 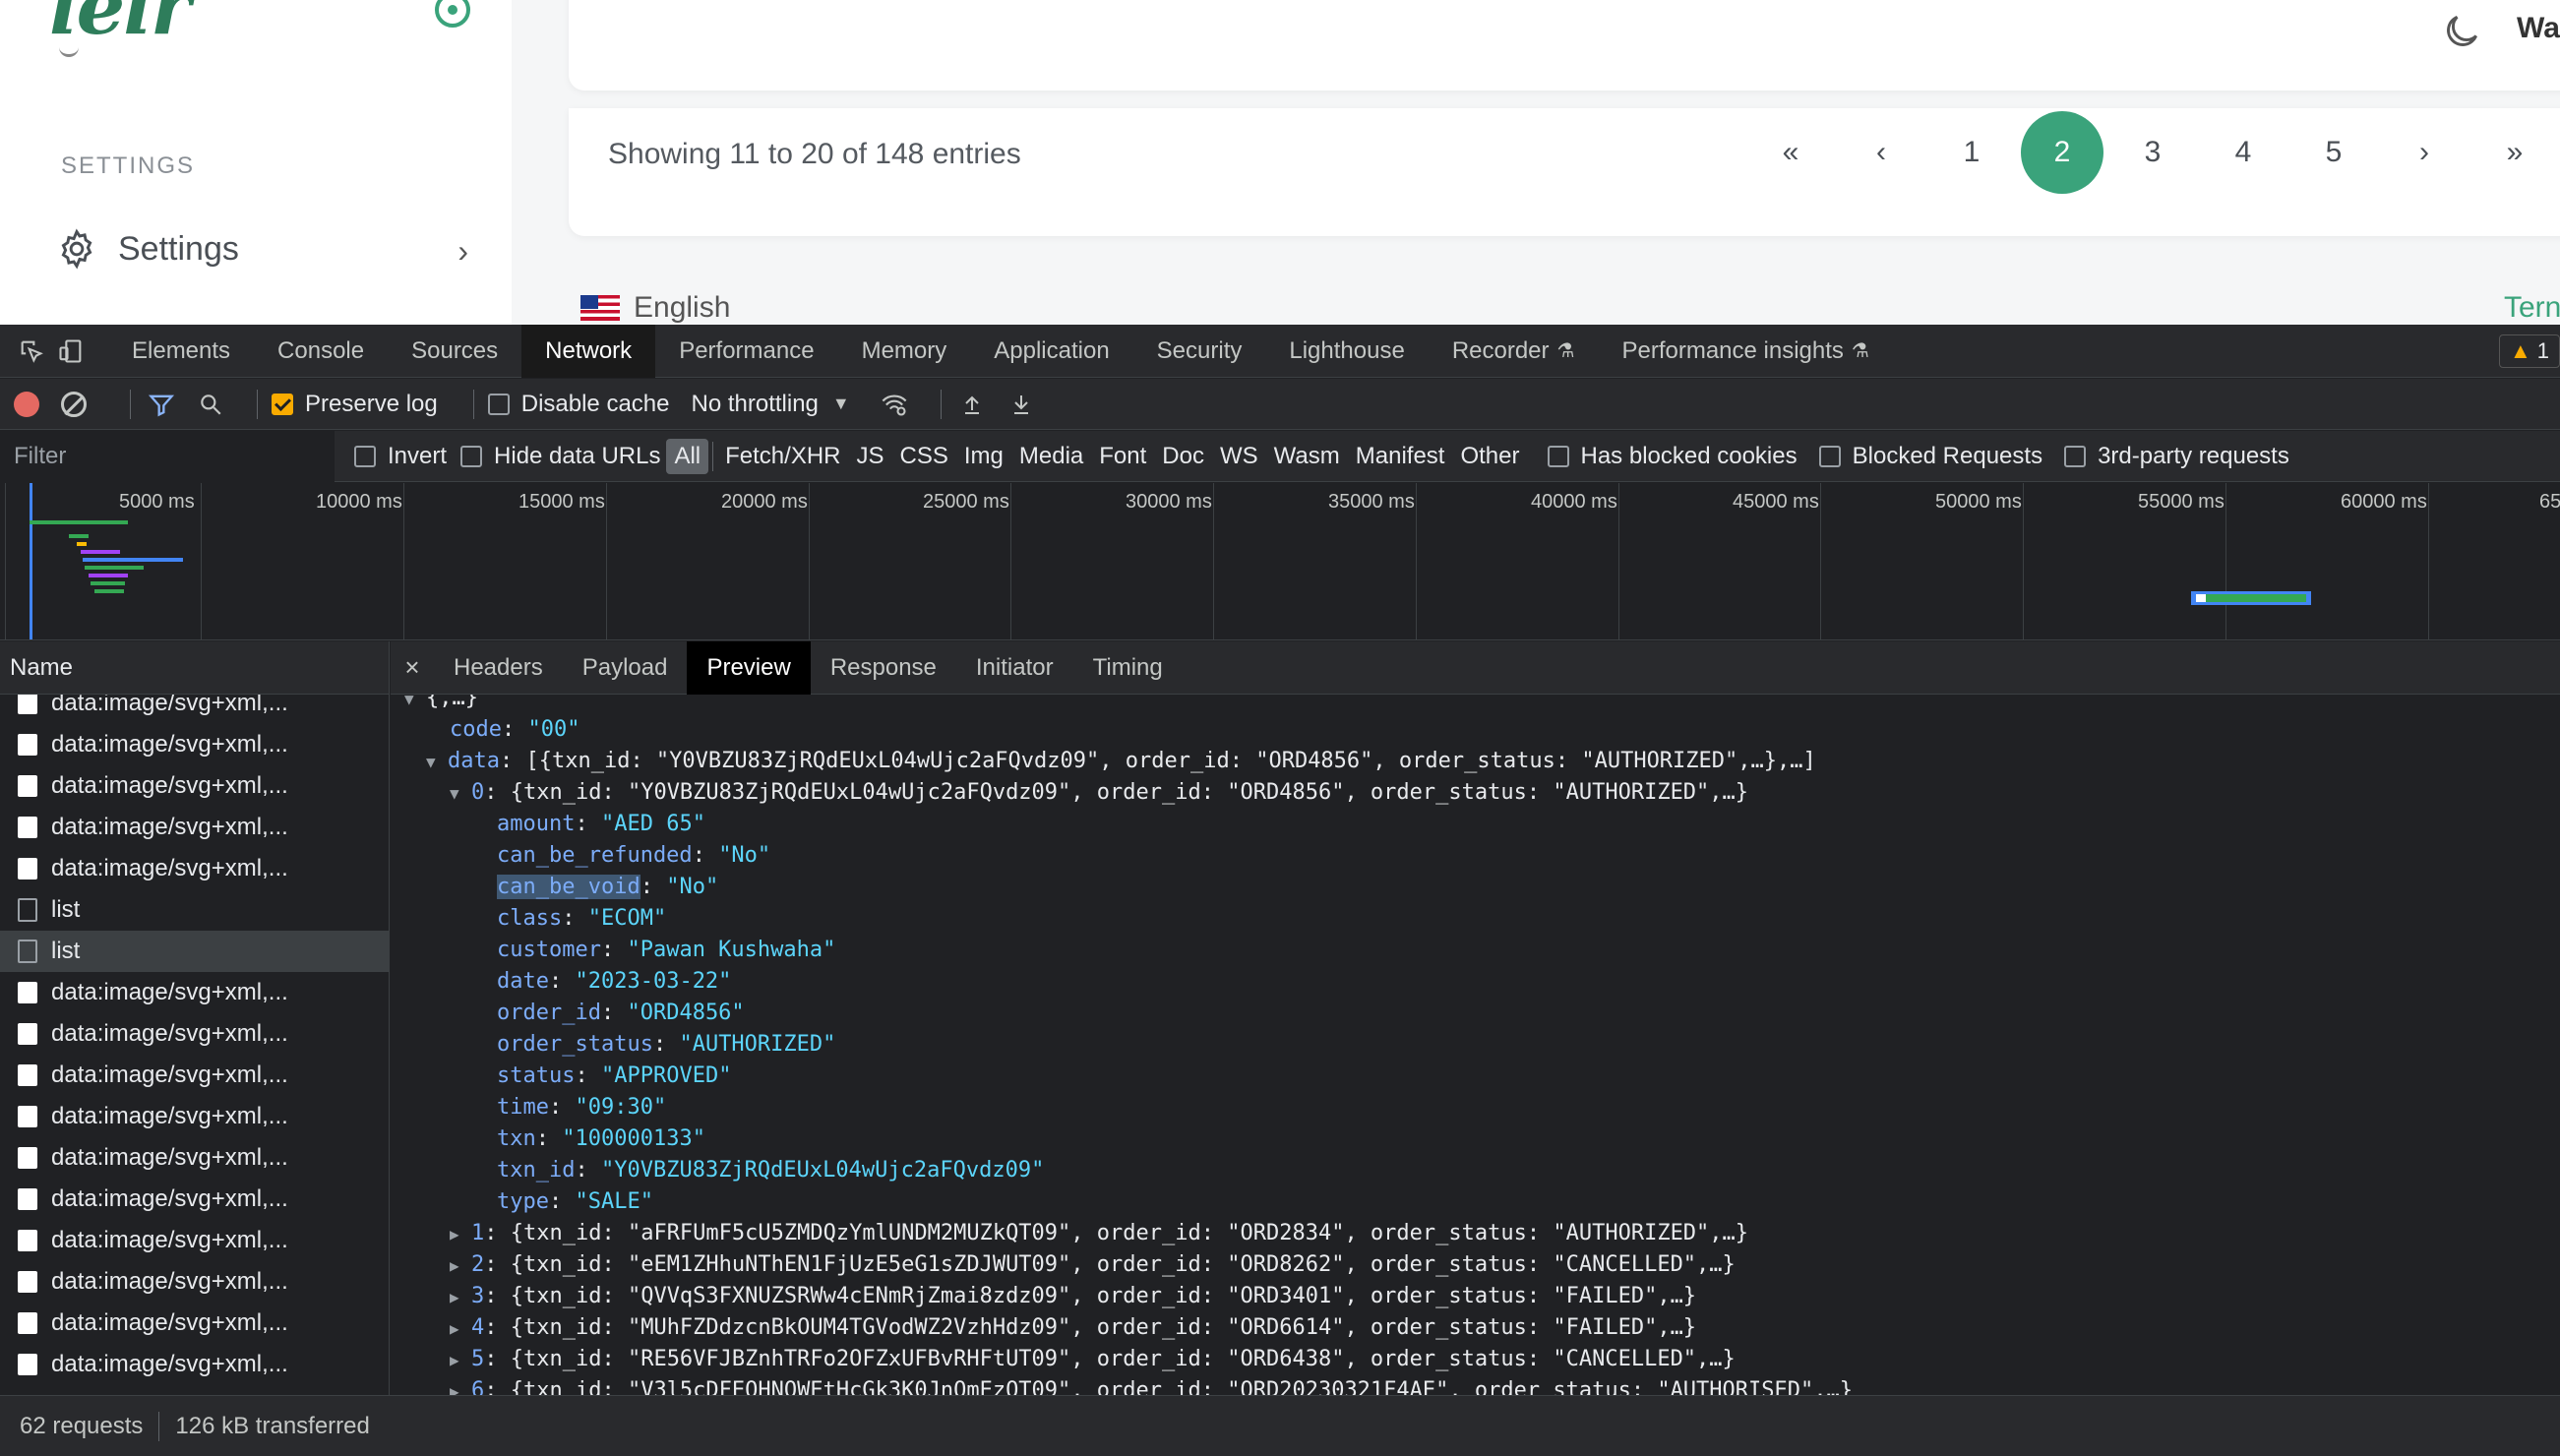 What do you see at coordinates (1689, 455) in the screenshot?
I see `blocked-cookies-label: Has blocked cookies` at bounding box center [1689, 455].